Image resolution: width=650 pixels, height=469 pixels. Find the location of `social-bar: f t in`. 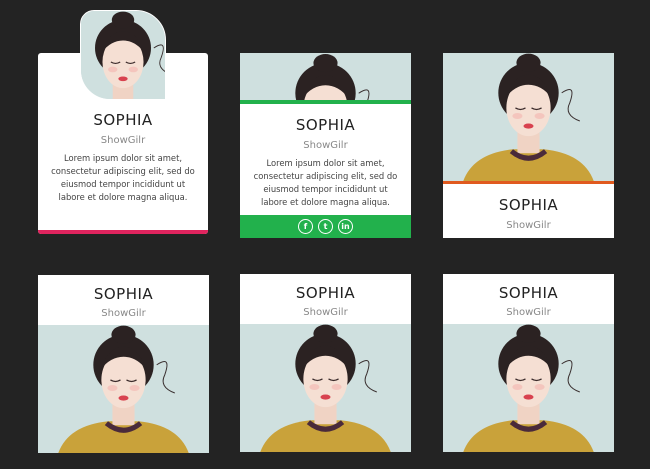

social-bar: f t in is located at coordinates (325, 226).